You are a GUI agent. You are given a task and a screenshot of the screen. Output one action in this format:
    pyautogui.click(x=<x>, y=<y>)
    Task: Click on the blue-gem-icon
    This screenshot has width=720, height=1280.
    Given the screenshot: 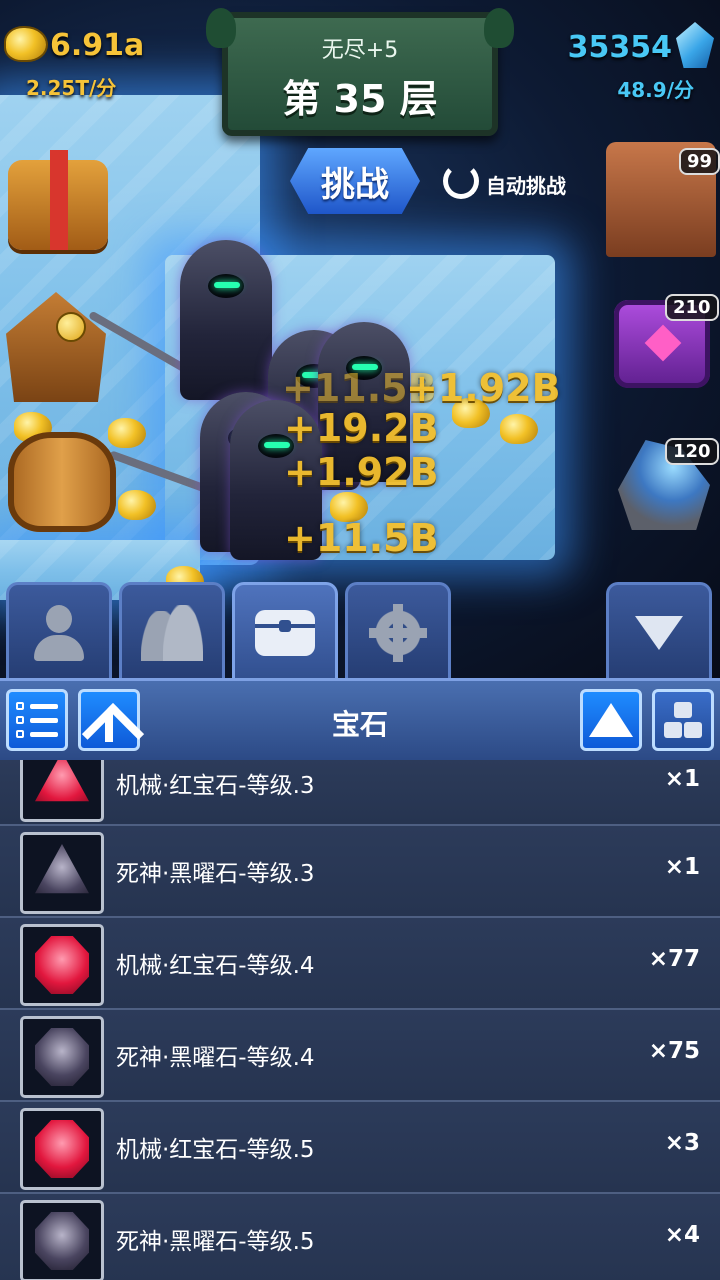 What is the action you would take?
    pyautogui.click(x=695, y=45)
    